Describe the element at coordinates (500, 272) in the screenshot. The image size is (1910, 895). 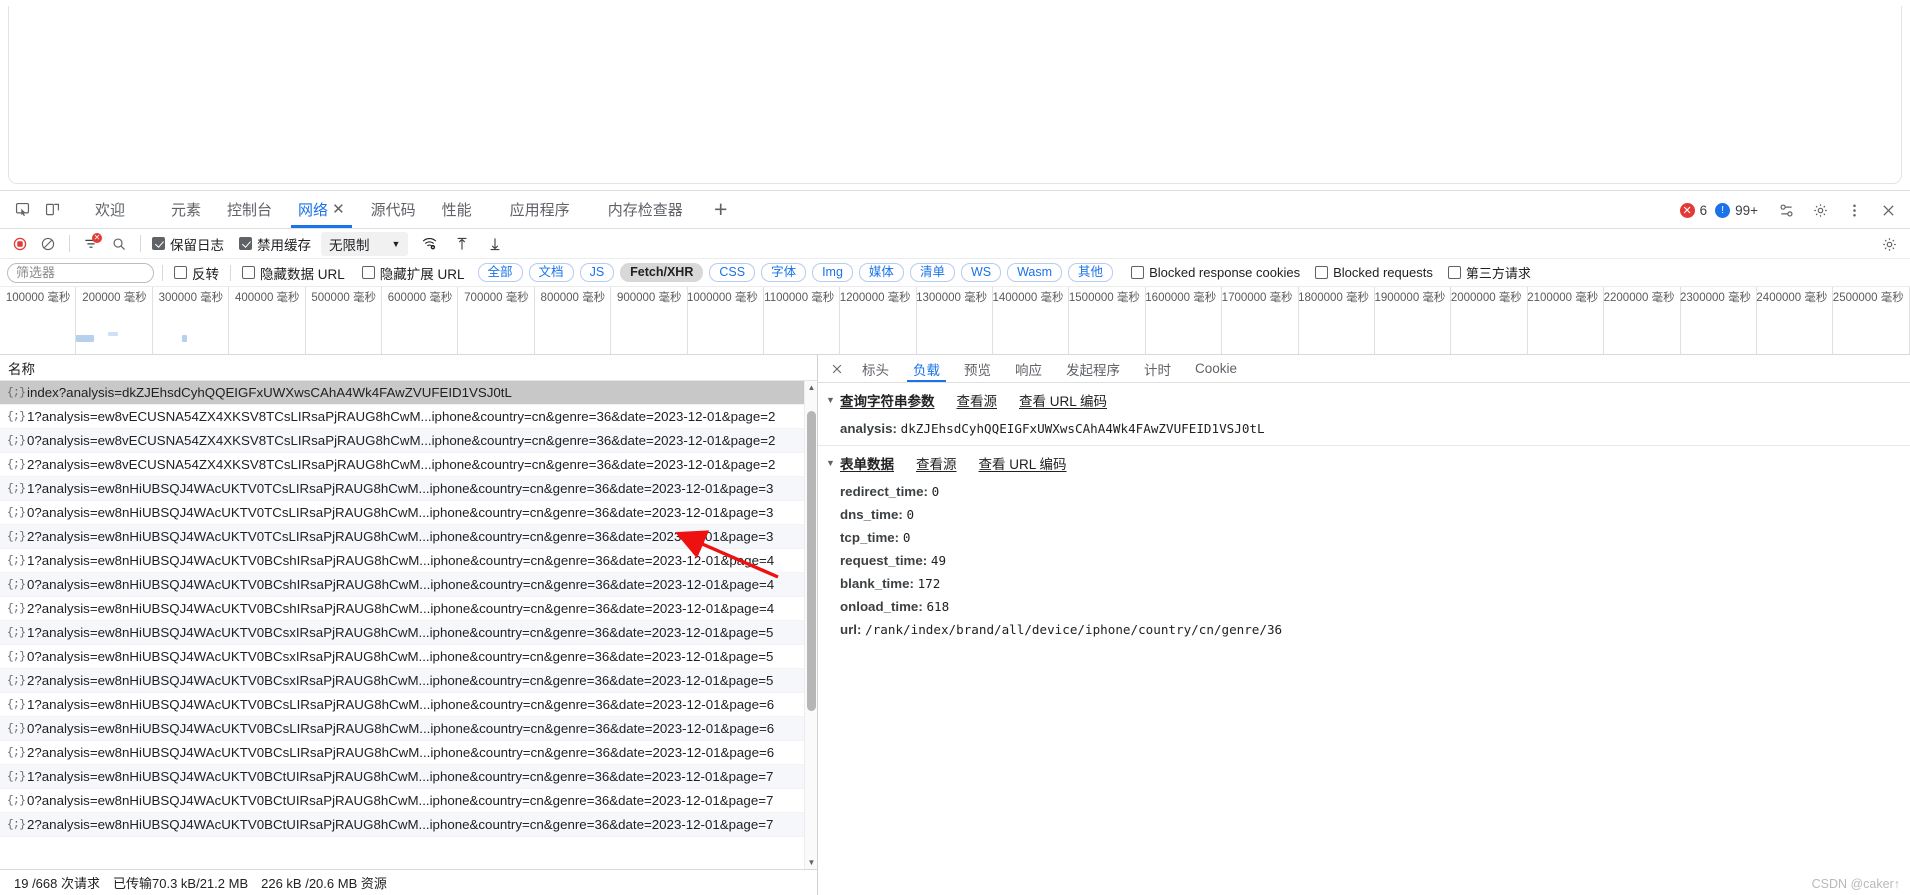
I see `filter-type-all: 全部` at that location.